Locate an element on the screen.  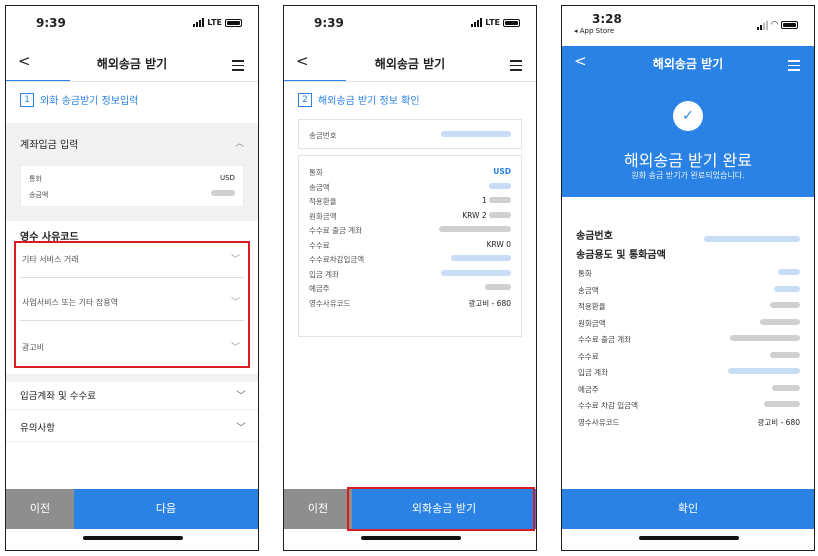
reference-card: 송금번호 is located at coordinates (410, 134).